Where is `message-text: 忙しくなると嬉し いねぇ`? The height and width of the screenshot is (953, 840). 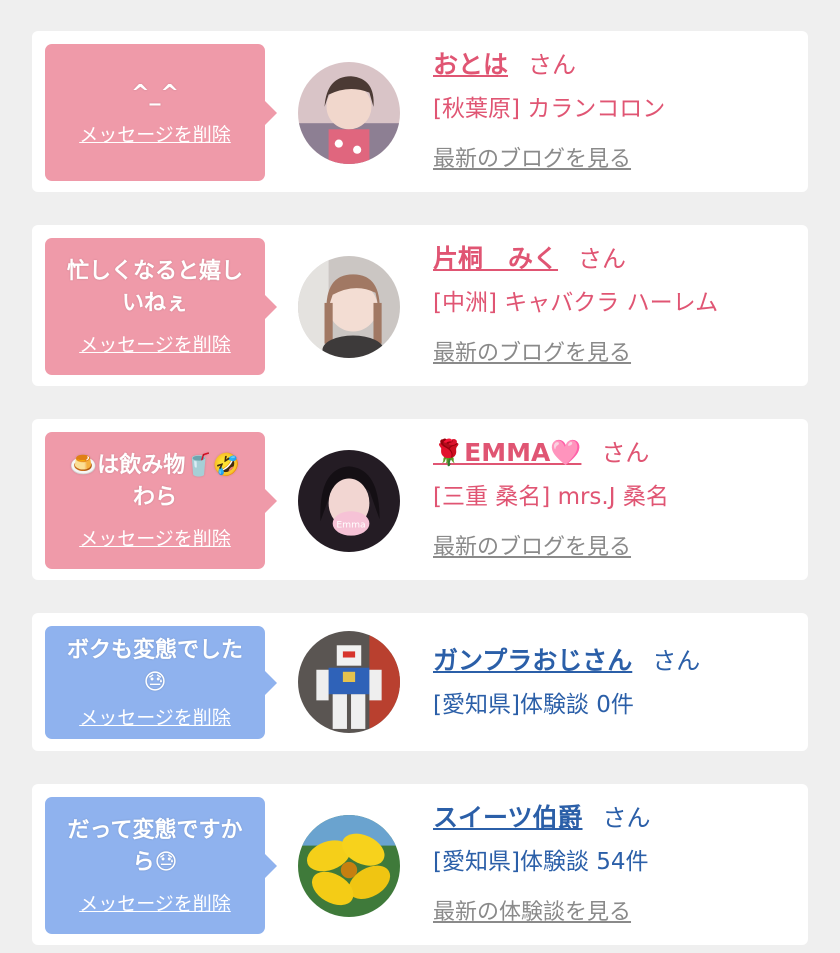 message-text: 忙しくなると嬉し いねぇ is located at coordinates (154, 287).